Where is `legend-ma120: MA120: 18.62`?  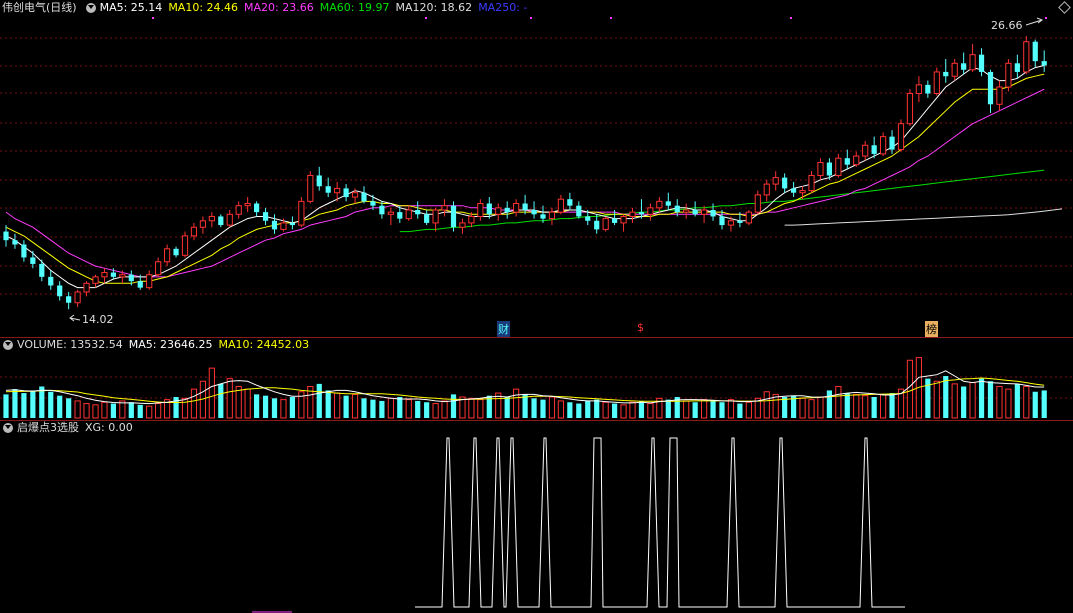
legend-ma120: MA120: 18.62 is located at coordinates (434, 7).